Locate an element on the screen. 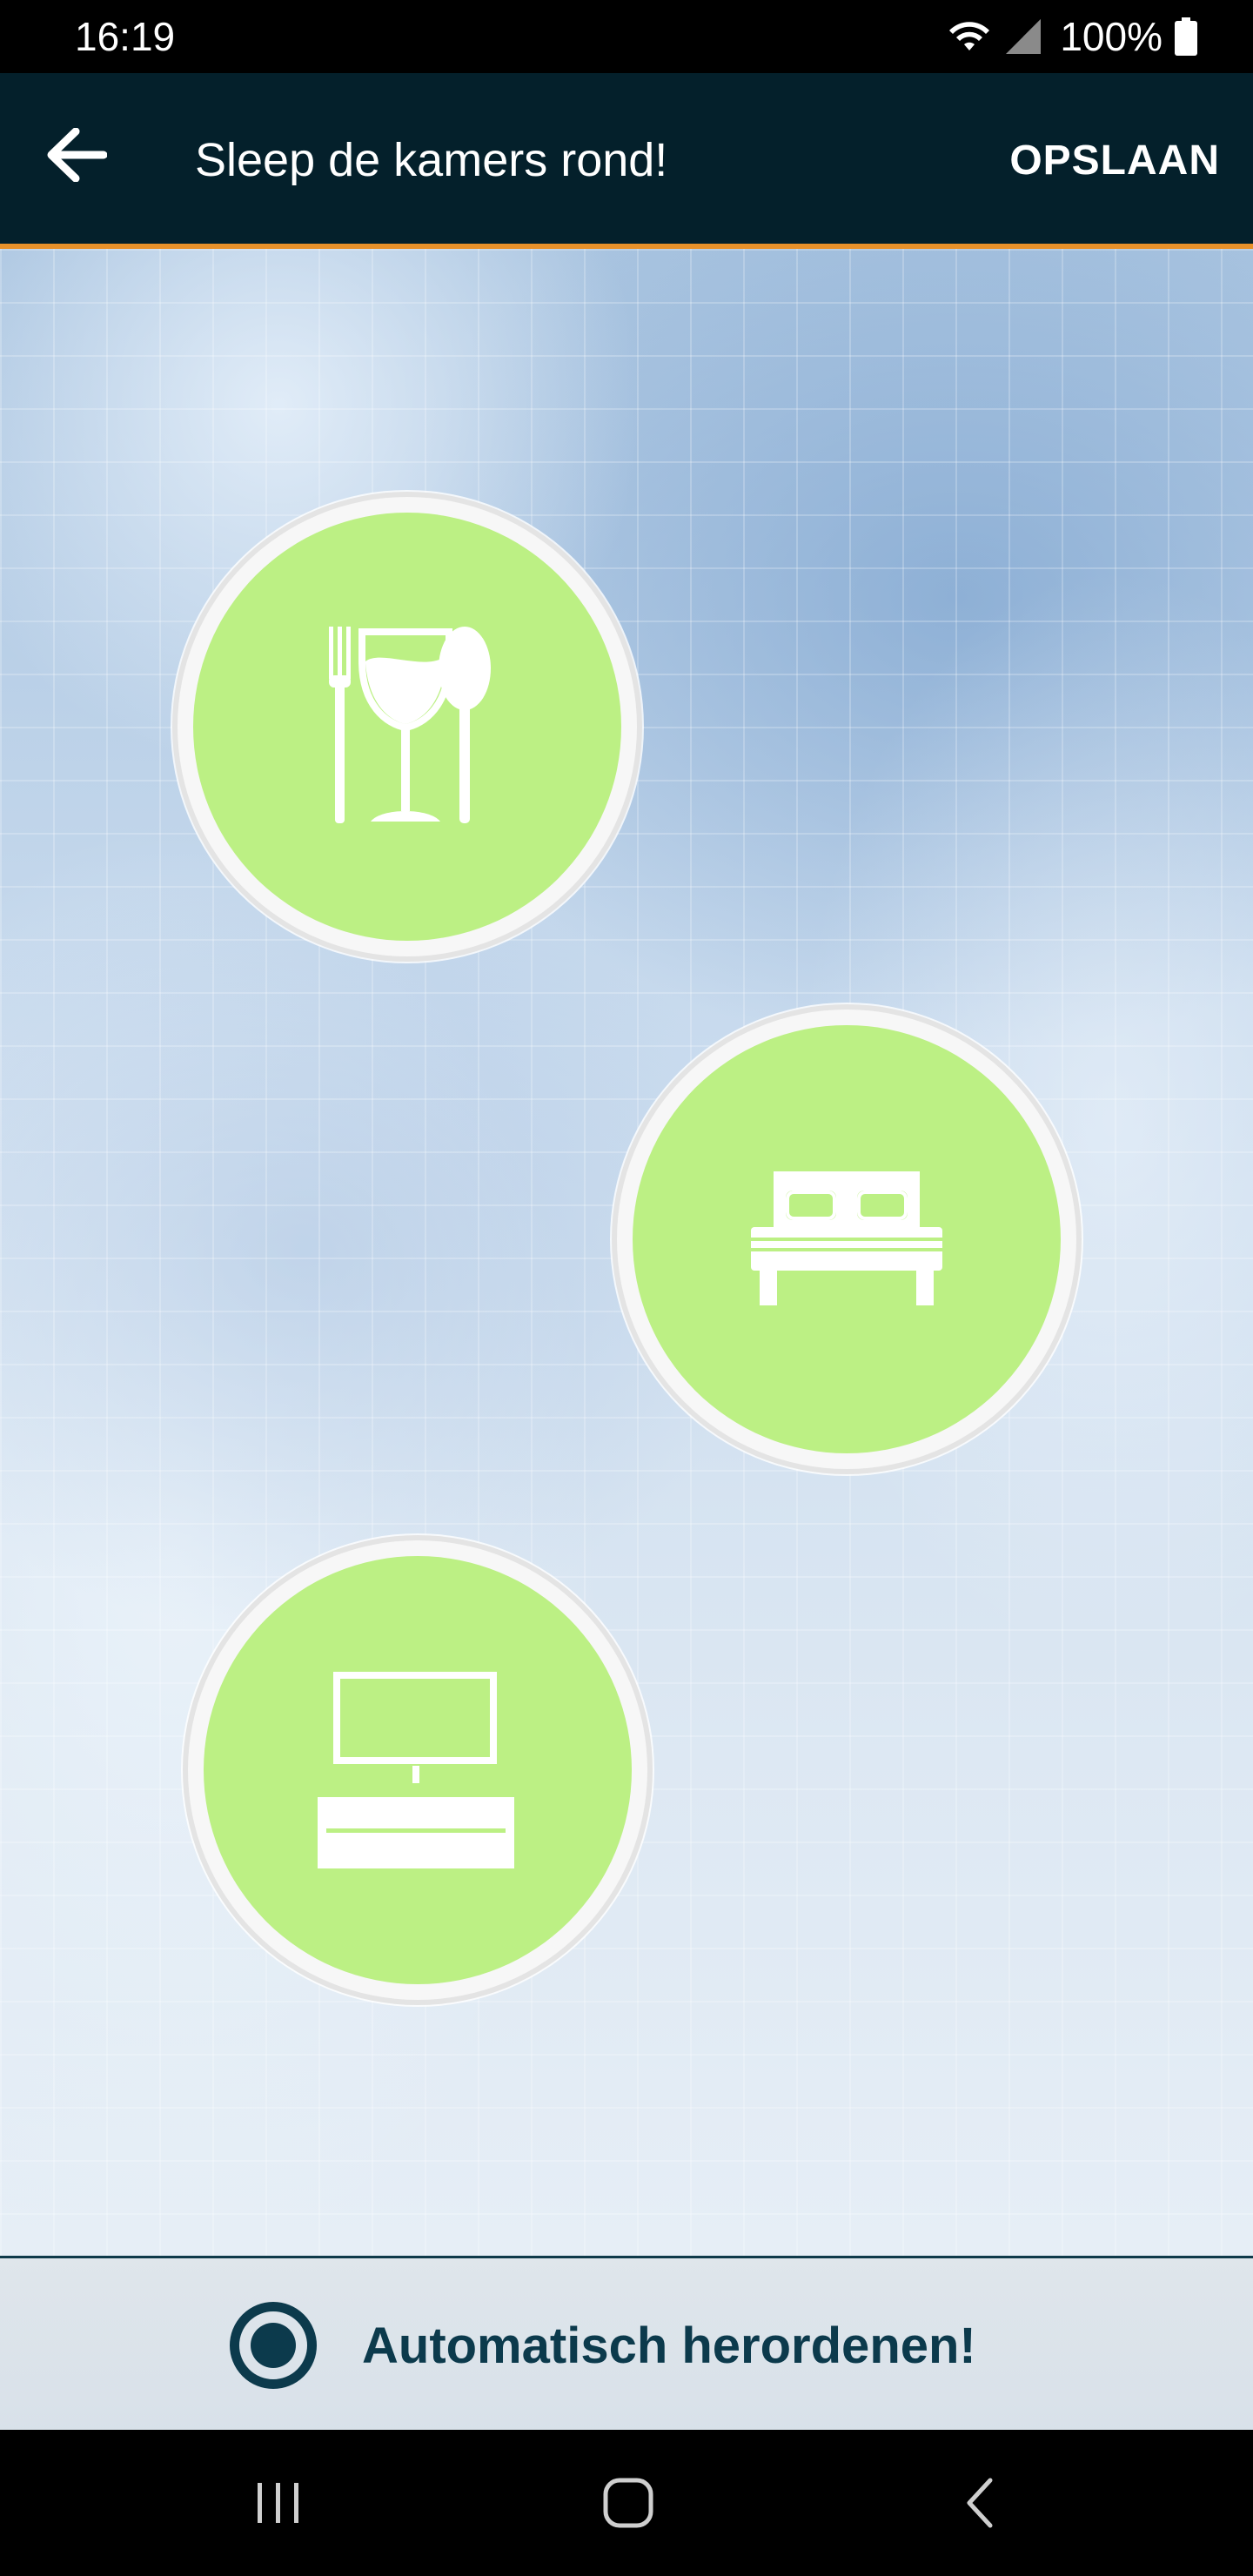 The image size is (1253, 2576). back-button is located at coordinates (76, 155).